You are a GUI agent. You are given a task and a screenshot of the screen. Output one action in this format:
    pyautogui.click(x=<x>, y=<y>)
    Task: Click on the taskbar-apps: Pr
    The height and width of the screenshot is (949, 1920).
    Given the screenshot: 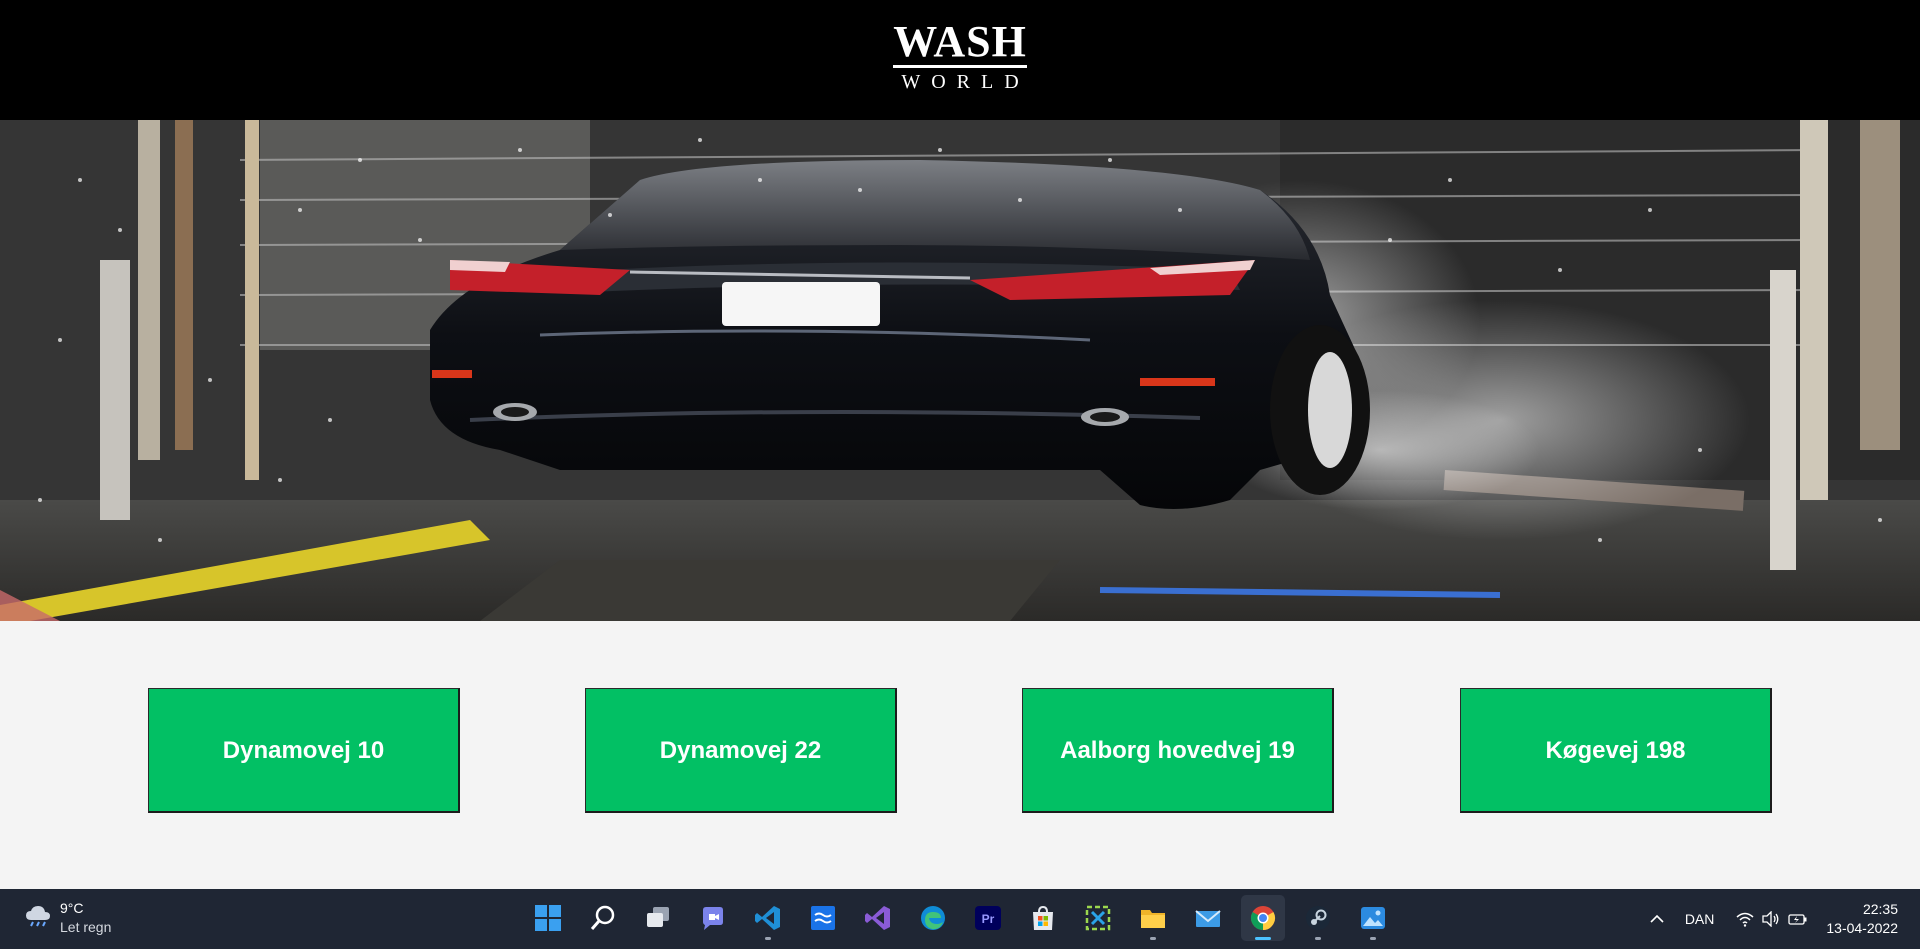 What is the action you would take?
    pyautogui.click(x=960, y=918)
    